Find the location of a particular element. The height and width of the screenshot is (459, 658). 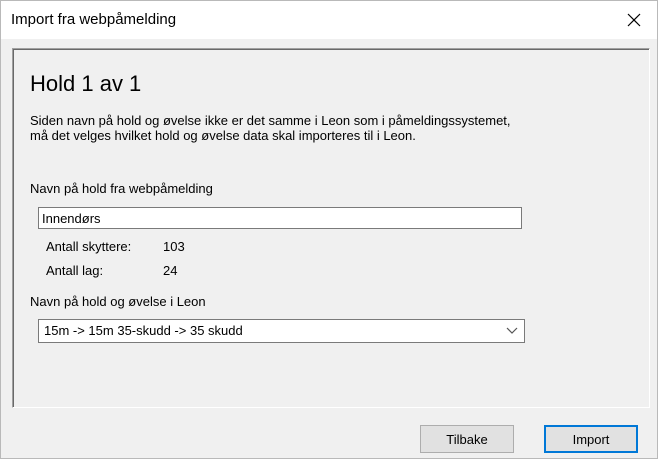

shooters-count-value: 103 is located at coordinates (174, 246).